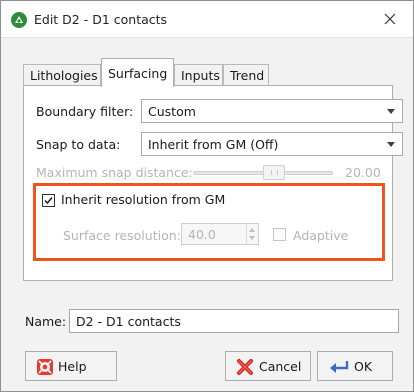 This screenshot has height=392, width=414. I want to click on tab-label: Surfacing, so click(138, 73).